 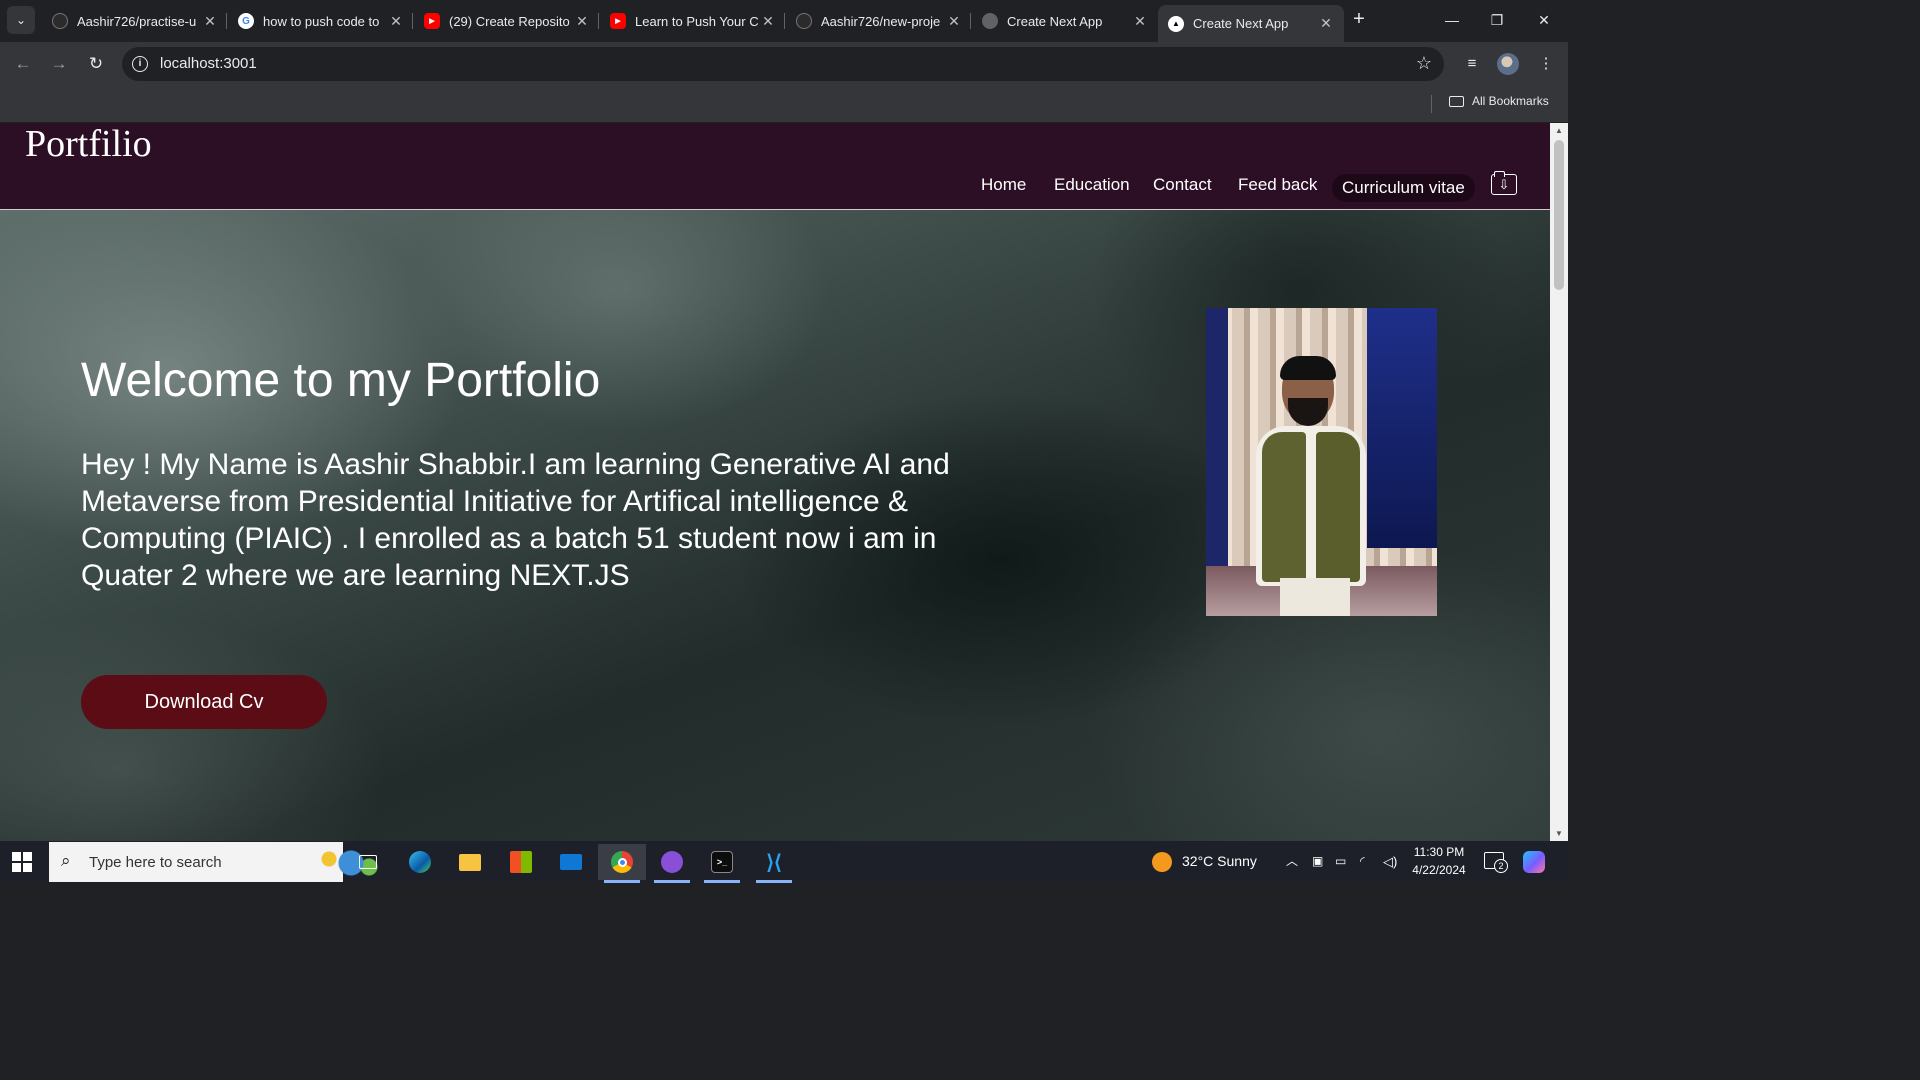 What do you see at coordinates (1359, 20) in the screenshot?
I see `new-tab-button: +` at bounding box center [1359, 20].